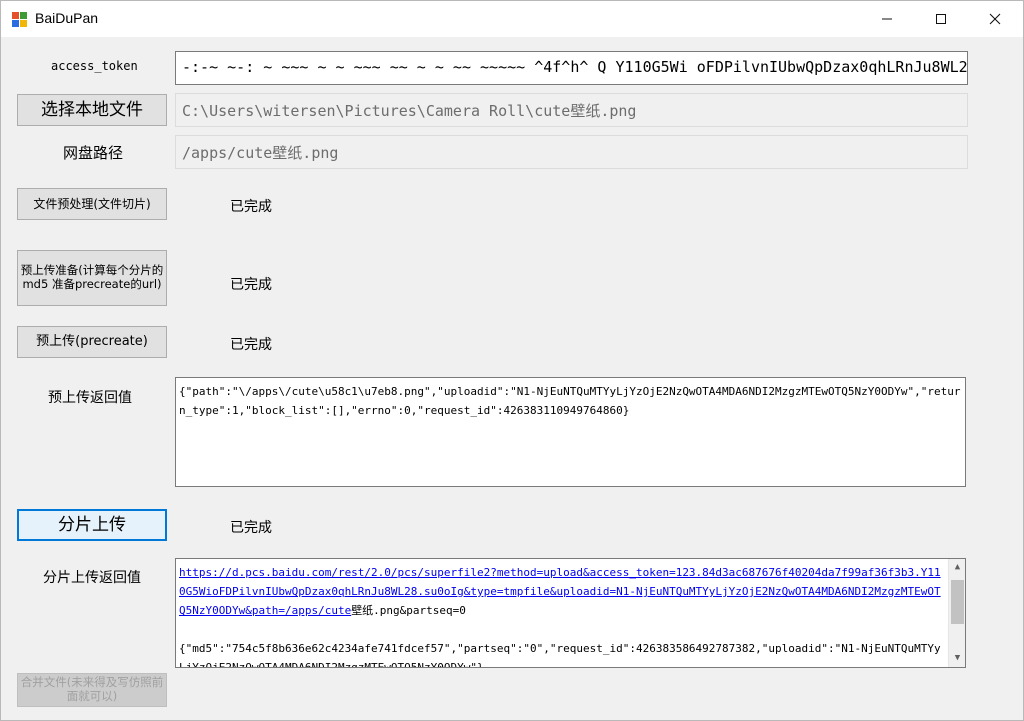 This screenshot has height=721, width=1024. I want to click on slice-upload-button: 分片上传, so click(92, 525).